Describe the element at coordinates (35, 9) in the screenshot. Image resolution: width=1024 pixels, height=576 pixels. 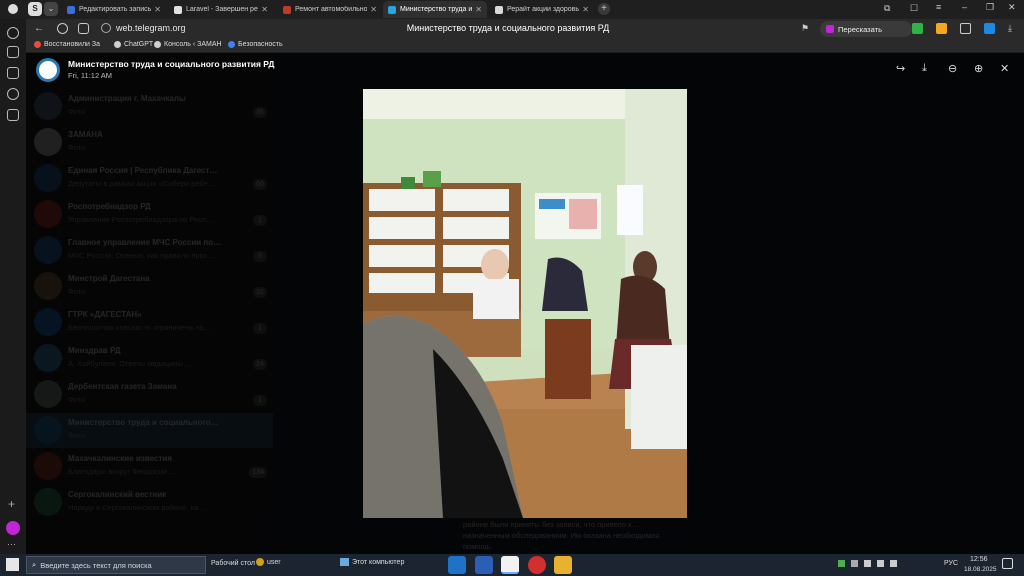
I see `profile-badge: S` at that location.